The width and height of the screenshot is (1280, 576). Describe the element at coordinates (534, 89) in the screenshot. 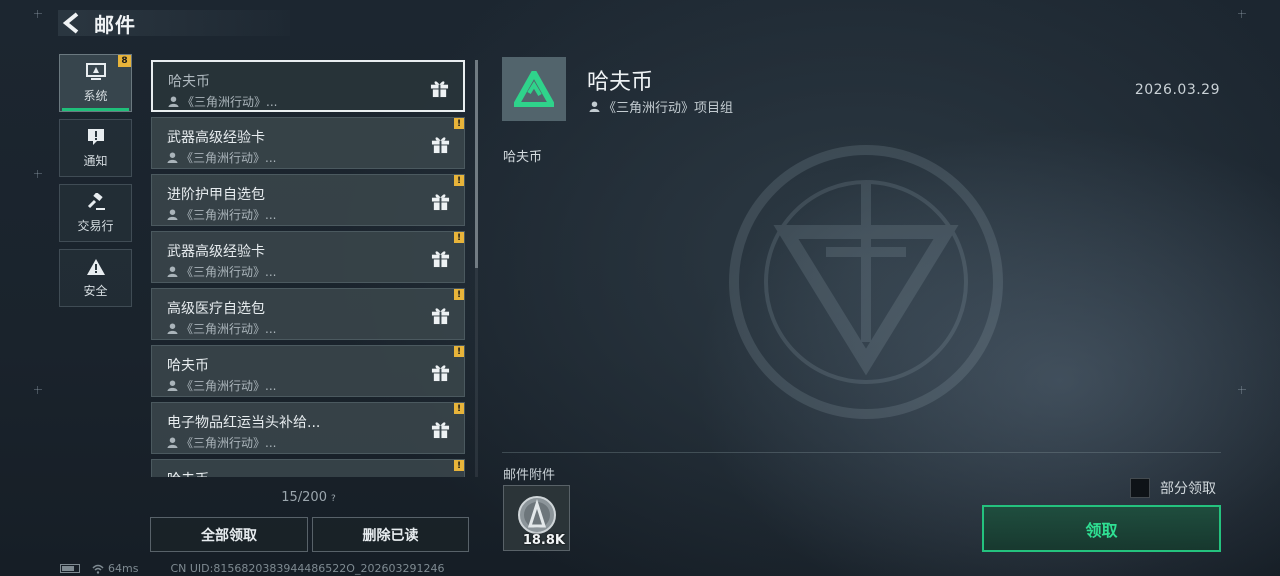

I see `mail-type-icon` at that location.